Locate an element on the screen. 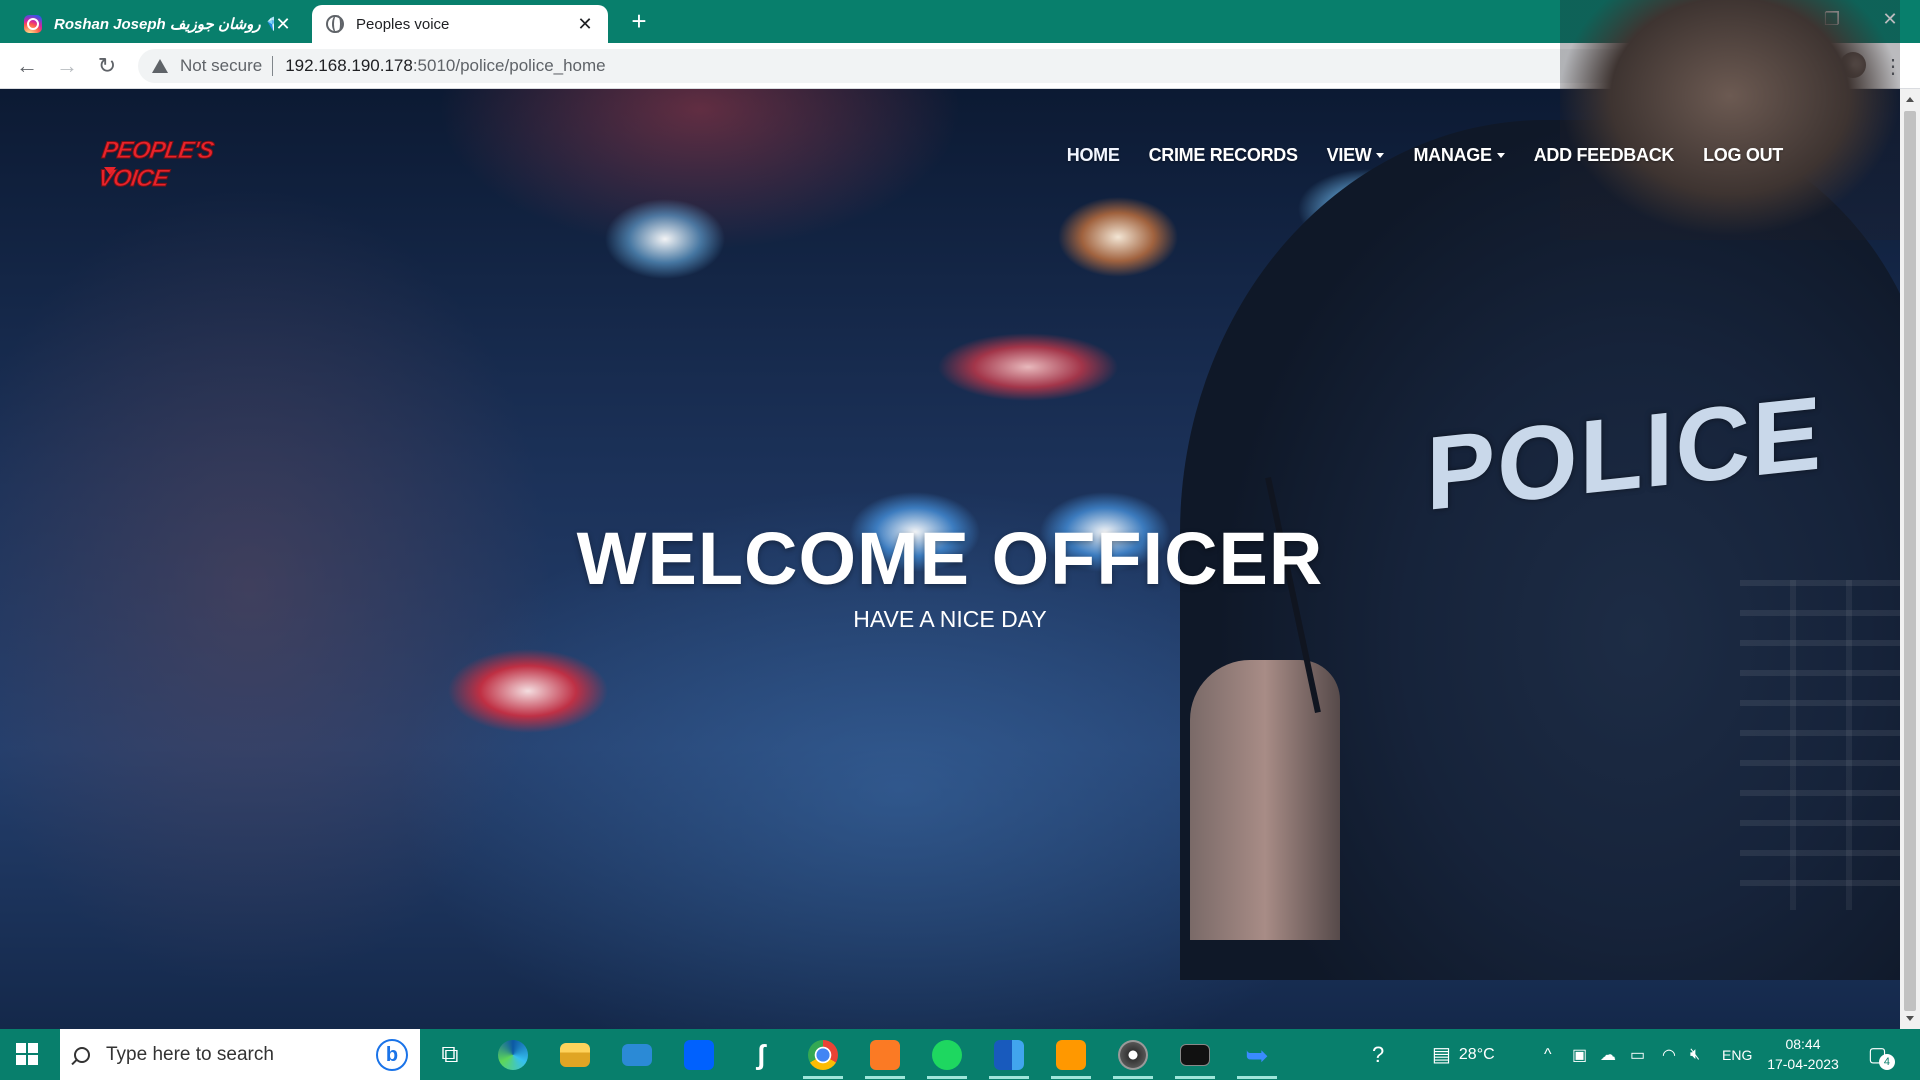  xampp-icon is located at coordinates (885, 1055).